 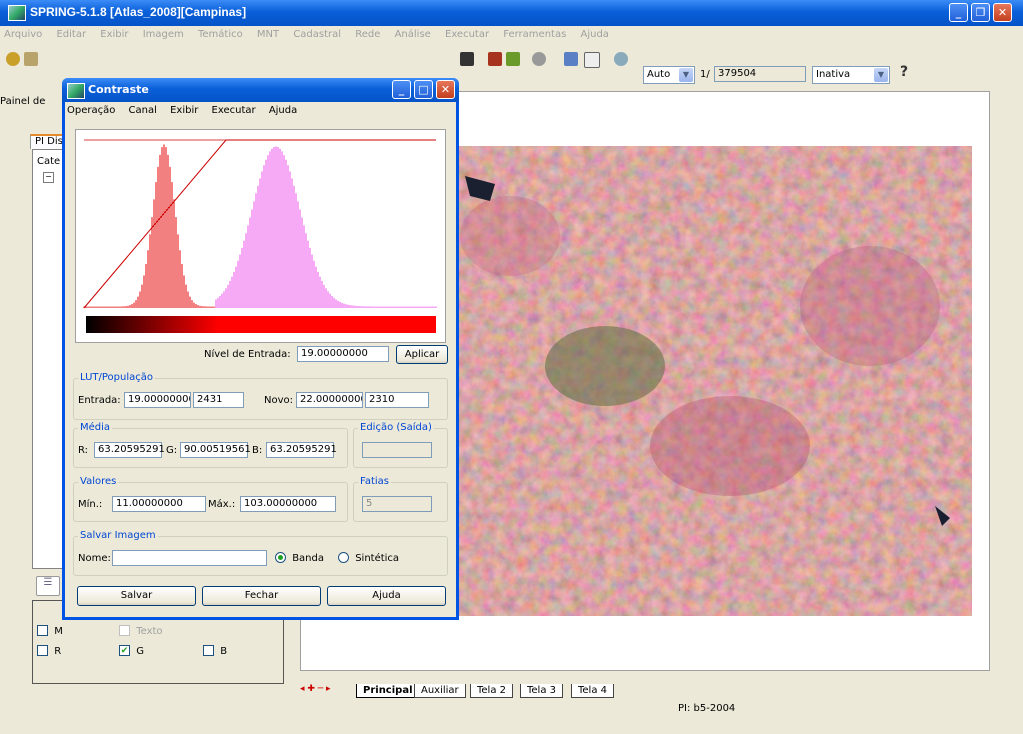 What do you see at coordinates (467, 59) in the screenshot?
I see `cursor-info-icon` at bounding box center [467, 59].